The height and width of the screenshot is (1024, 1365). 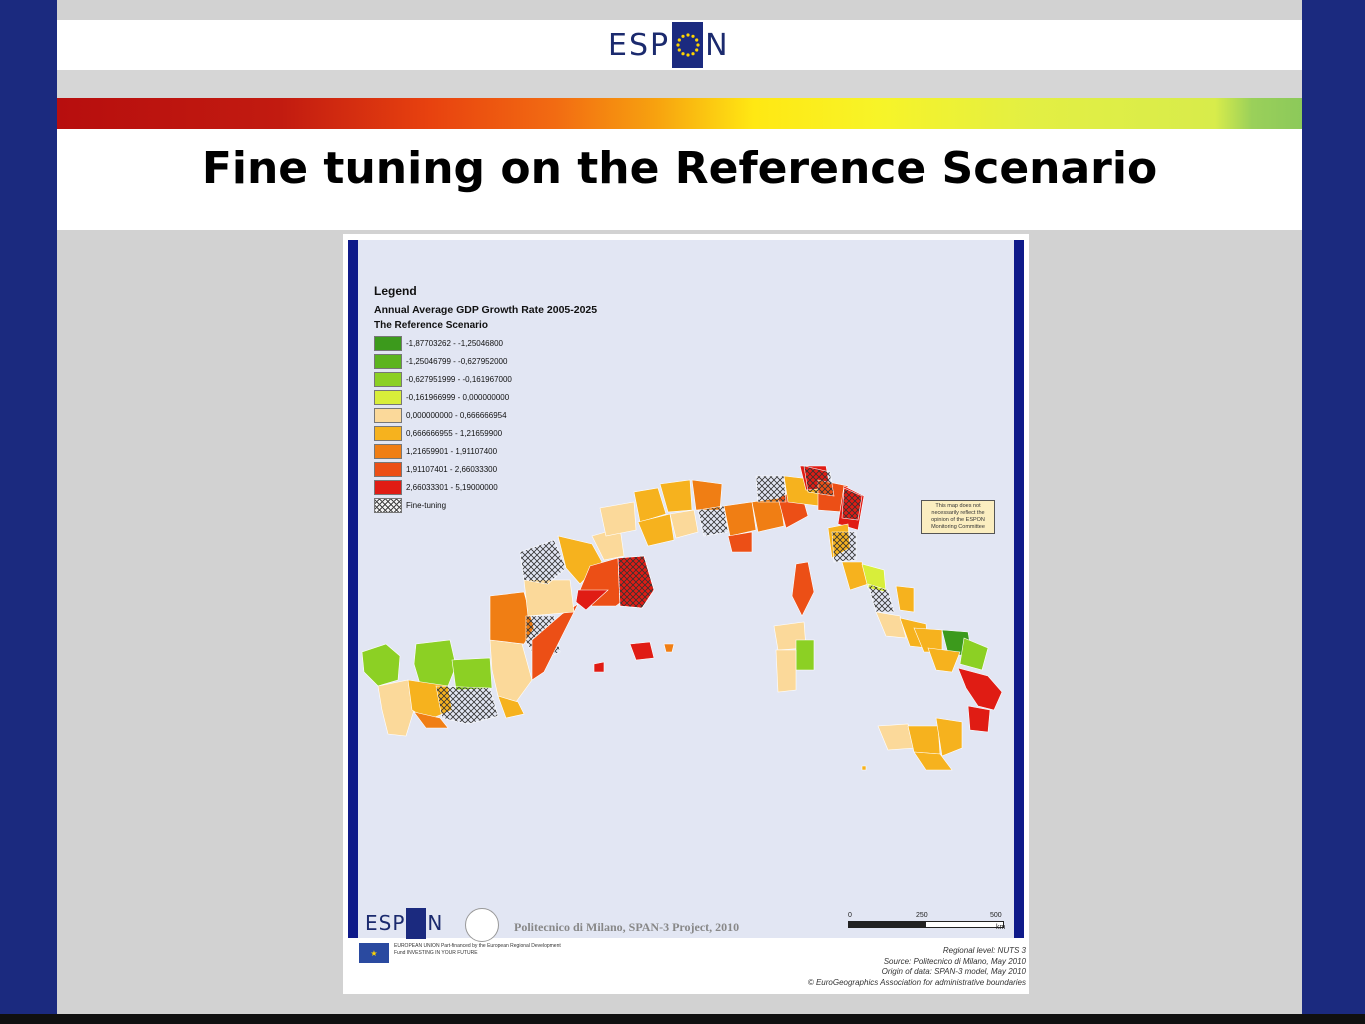 What do you see at coordinates (679, 10) in the screenshot?
I see `top-band` at bounding box center [679, 10].